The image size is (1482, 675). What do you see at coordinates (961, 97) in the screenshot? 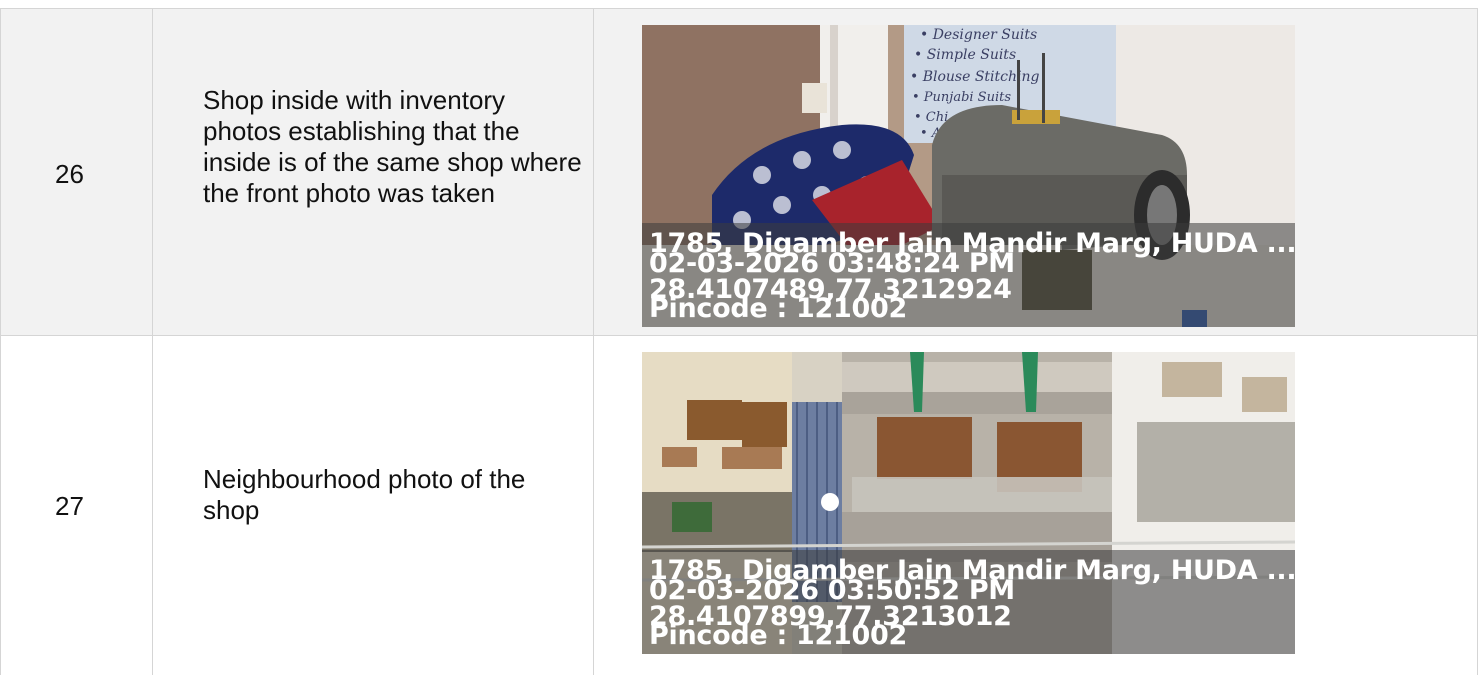
I see `board-line-4: • Punjabi Suits` at bounding box center [961, 97].